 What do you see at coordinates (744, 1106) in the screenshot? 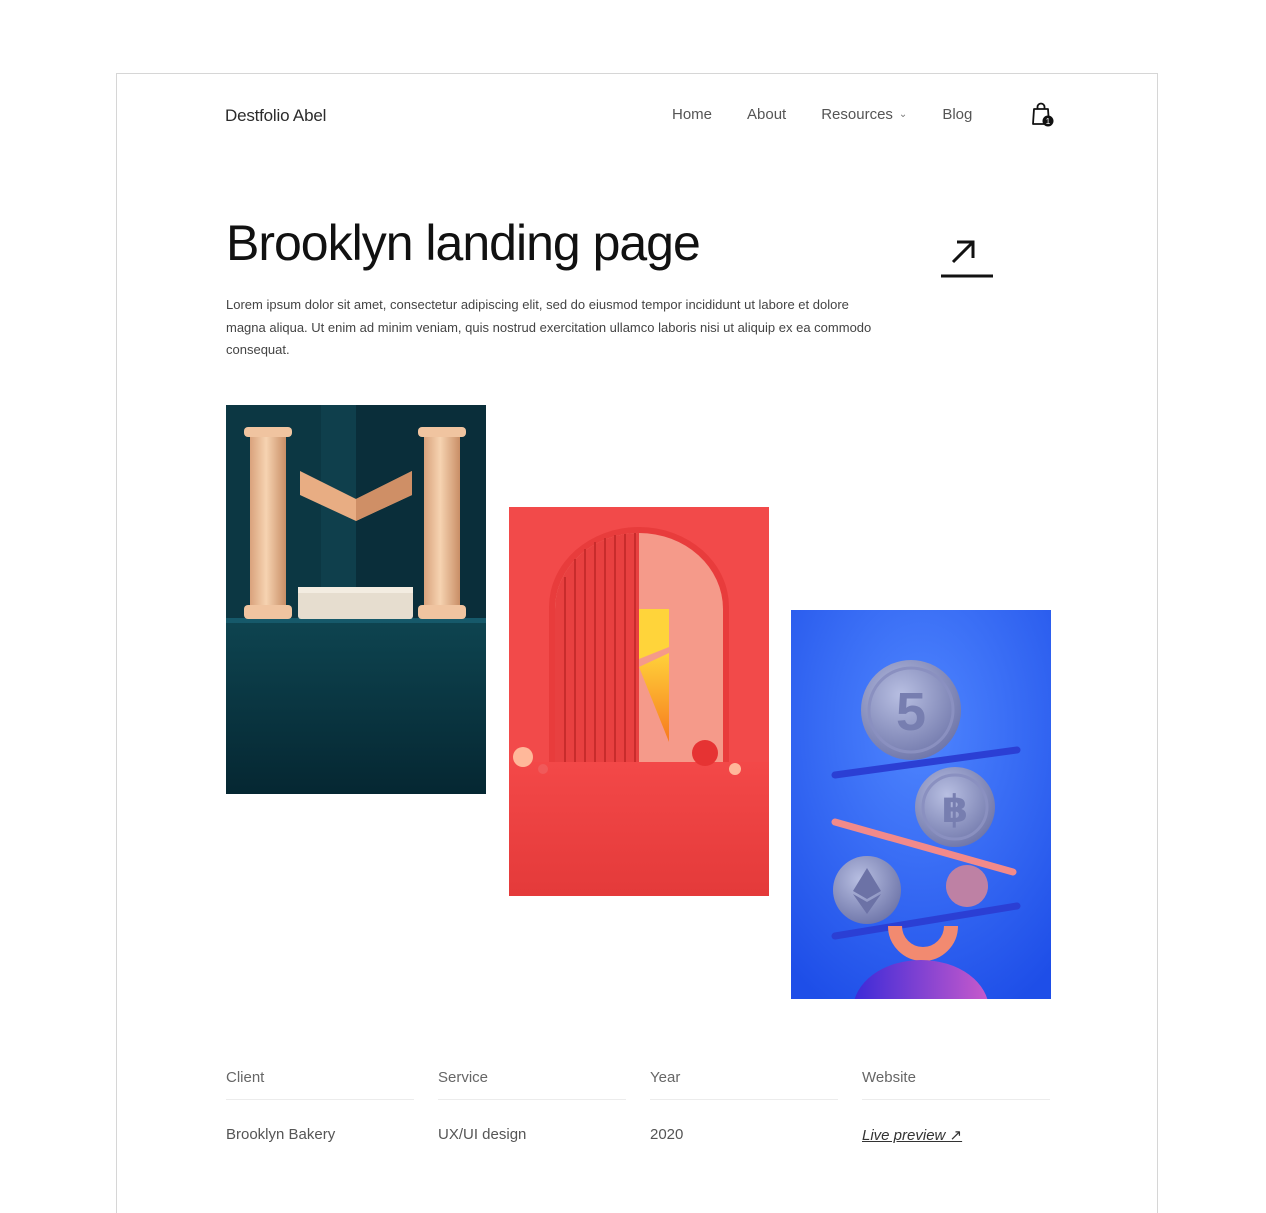
I see `meta-year: Year 2020` at bounding box center [744, 1106].